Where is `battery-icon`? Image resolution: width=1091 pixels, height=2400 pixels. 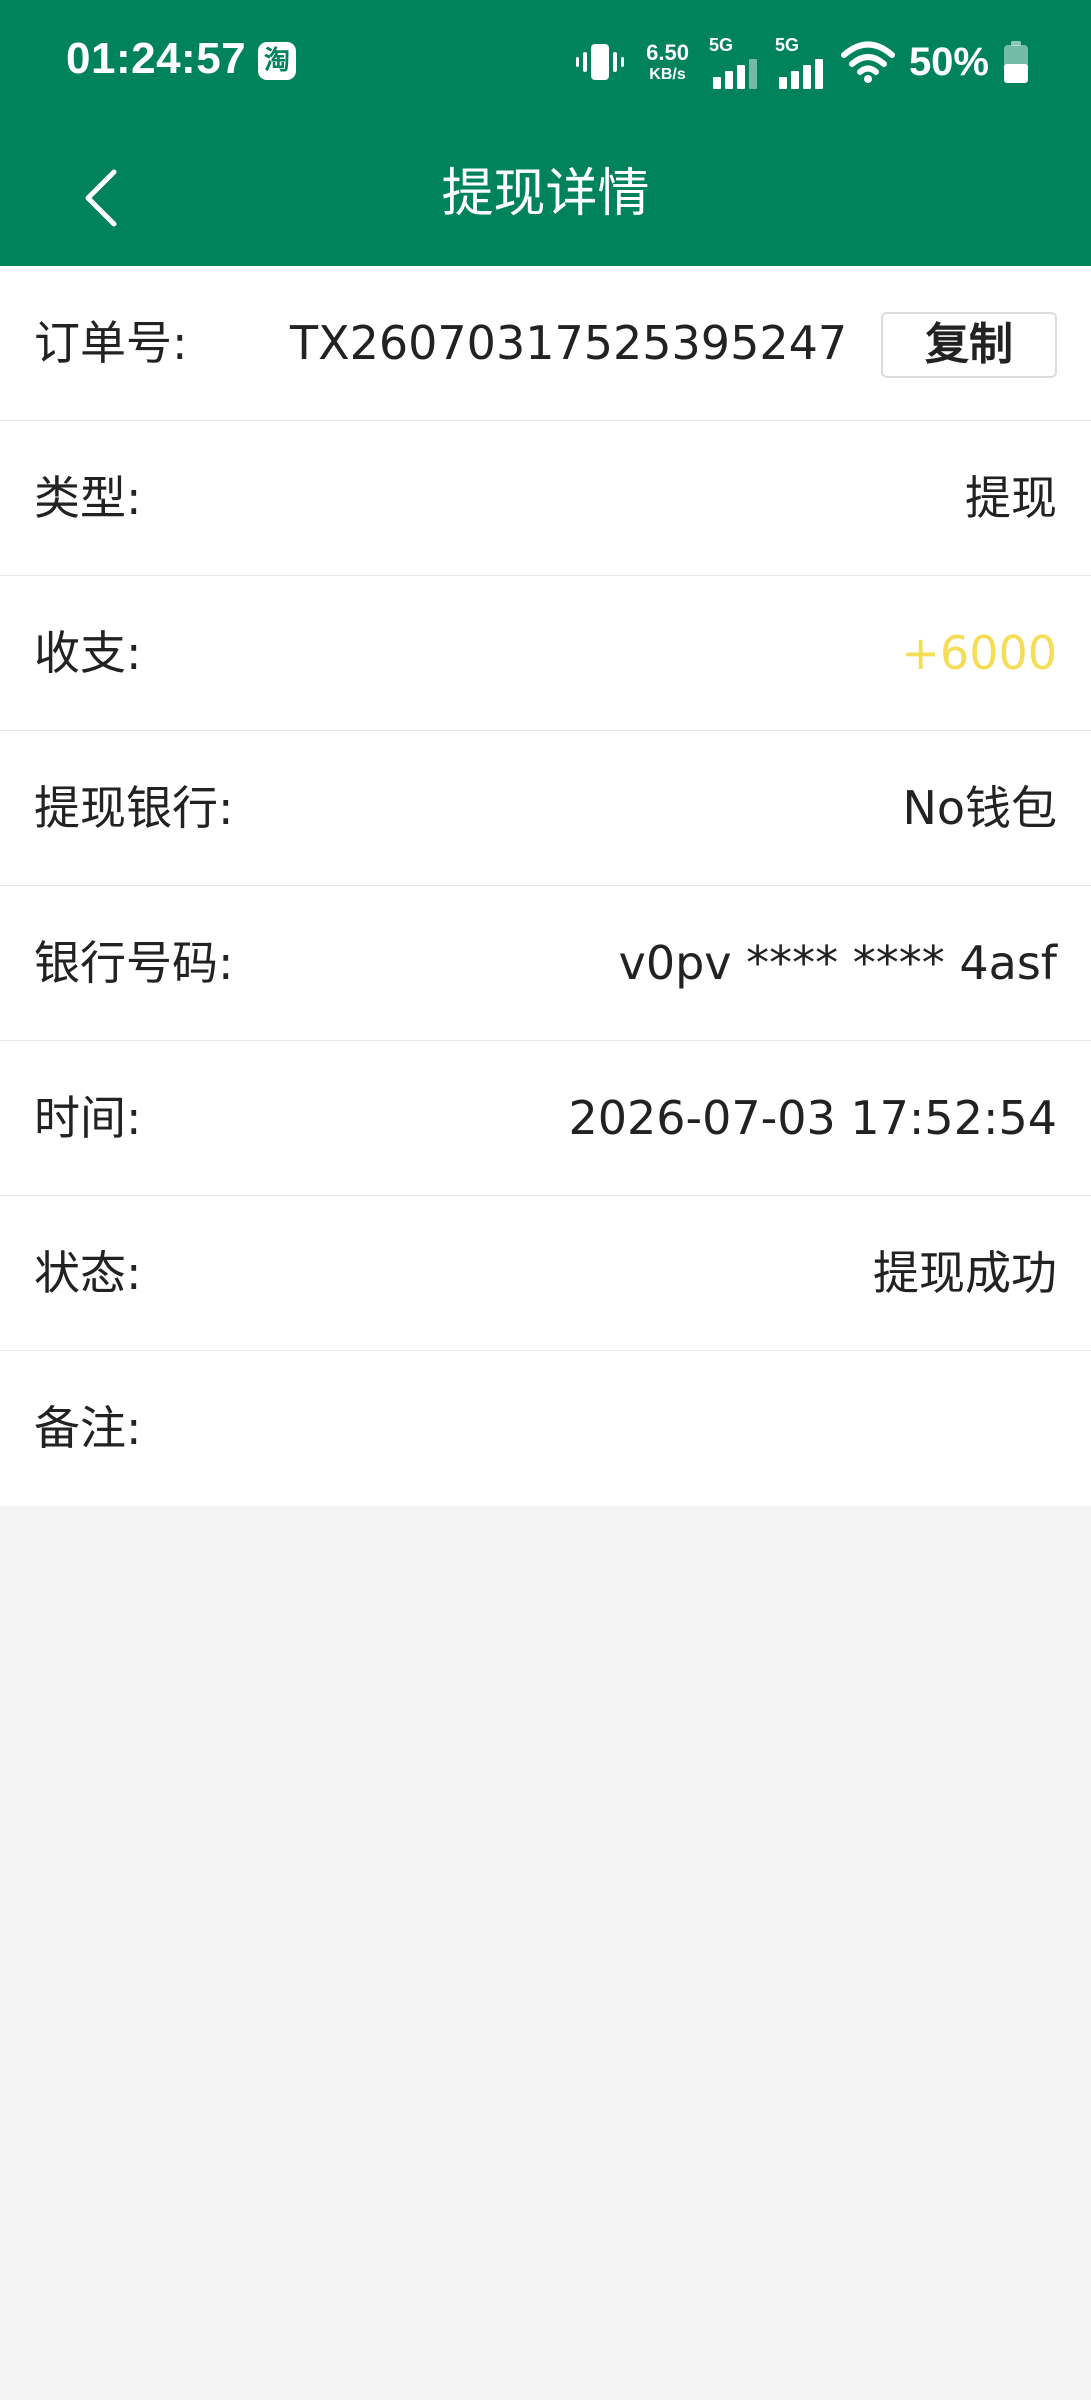
battery-icon is located at coordinates (1016, 62).